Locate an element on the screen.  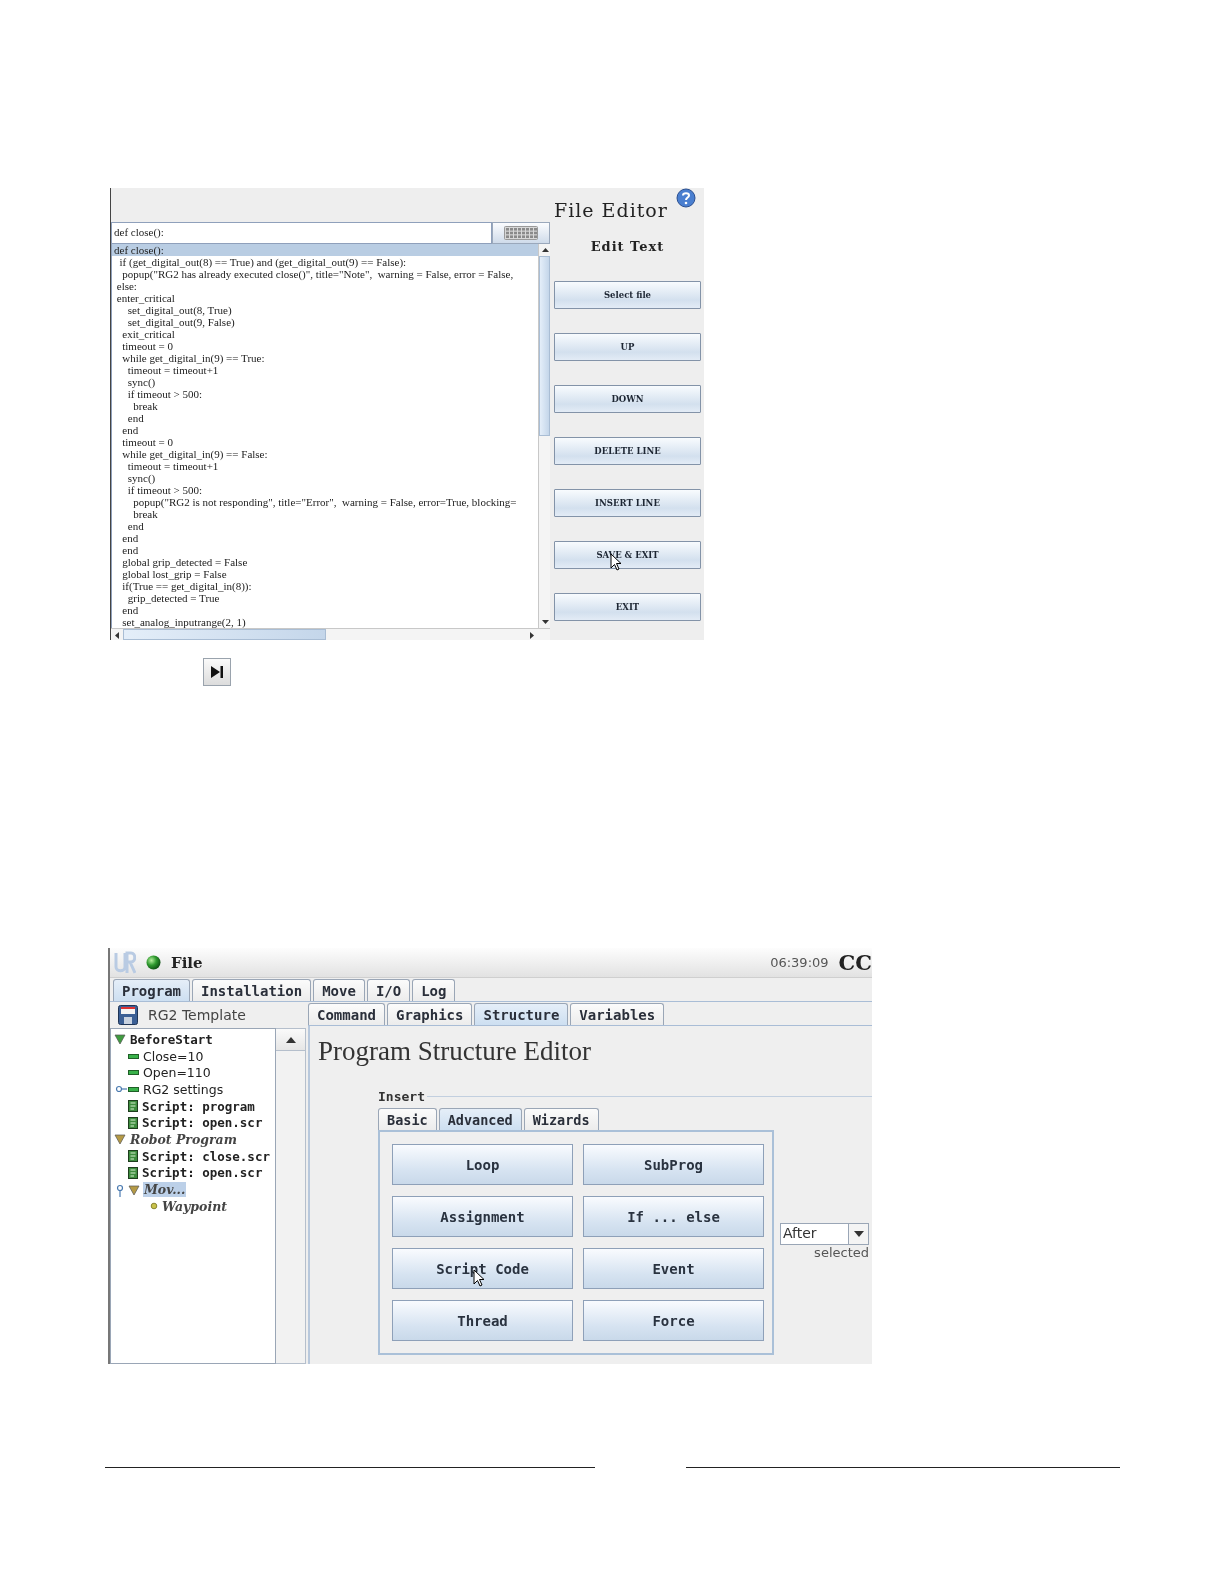
code-list is located at coordinates (324, 436).